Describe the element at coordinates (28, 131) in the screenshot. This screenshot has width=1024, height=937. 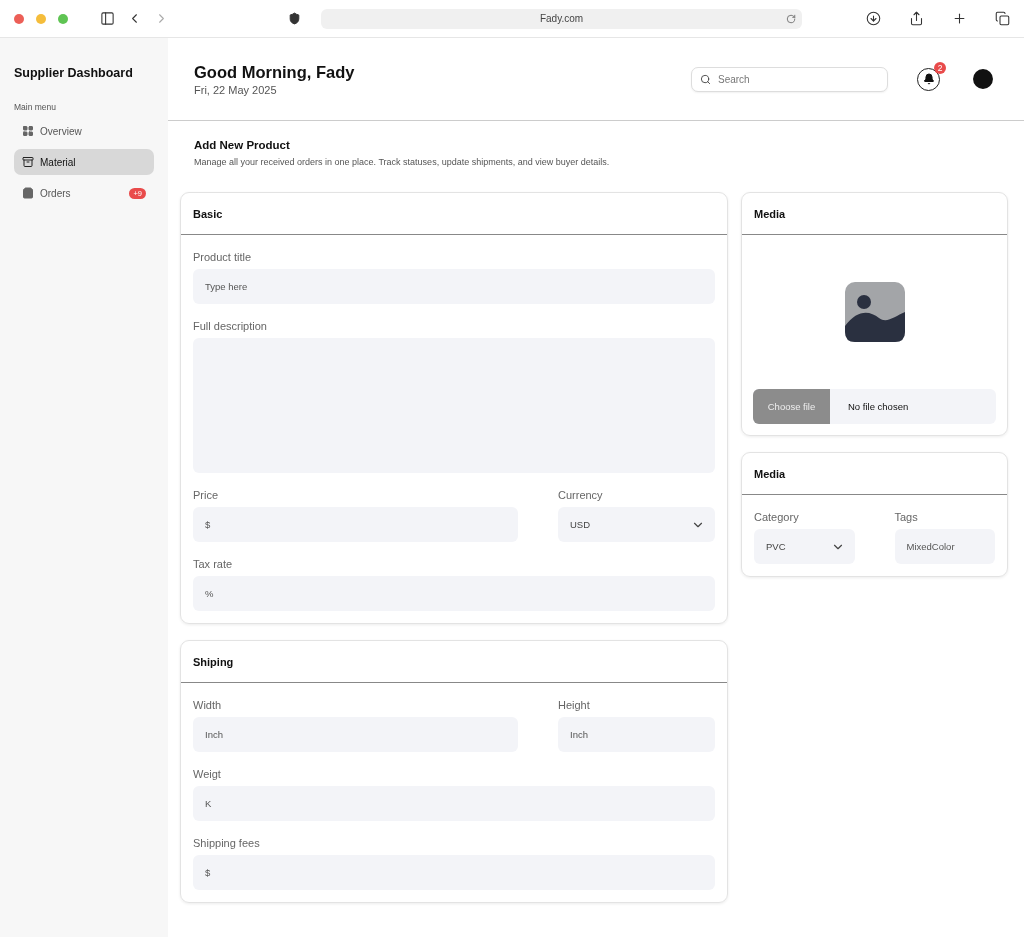
I see `grid-icon` at that location.